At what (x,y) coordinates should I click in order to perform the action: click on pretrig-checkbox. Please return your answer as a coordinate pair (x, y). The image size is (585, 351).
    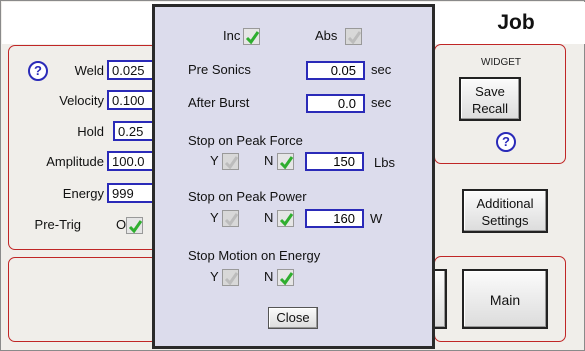
    Looking at the image, I should click on (134, 225).